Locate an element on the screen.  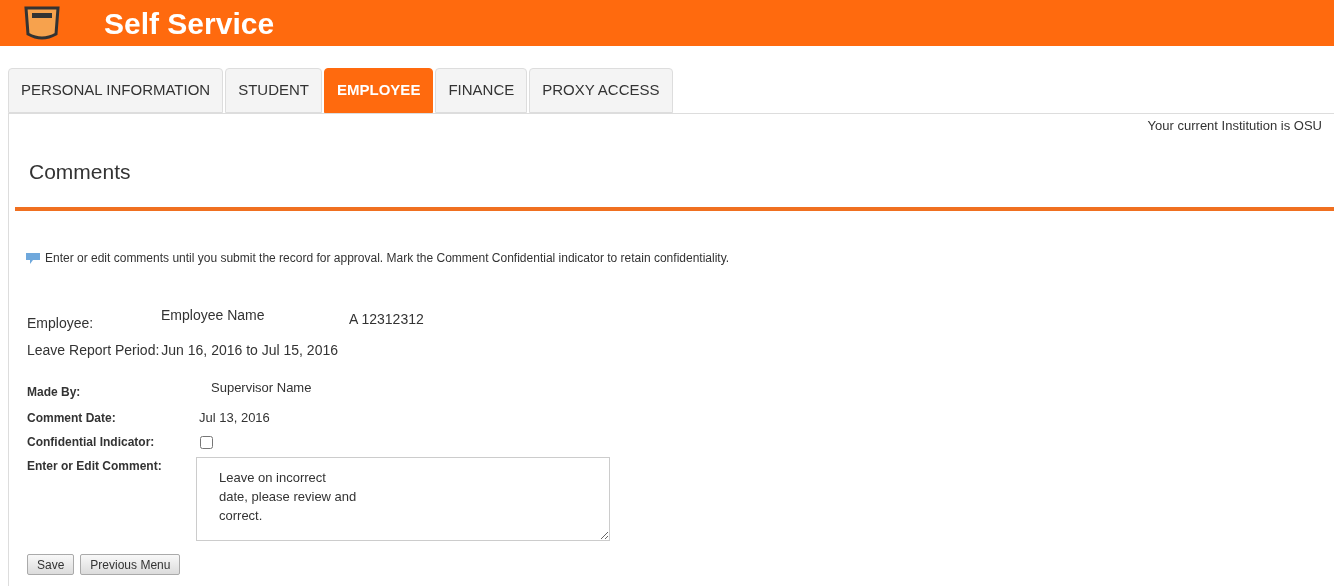
period-value: Jun 16, 2016 to Jul 15, 2016 is located at coordinates (249, 350).